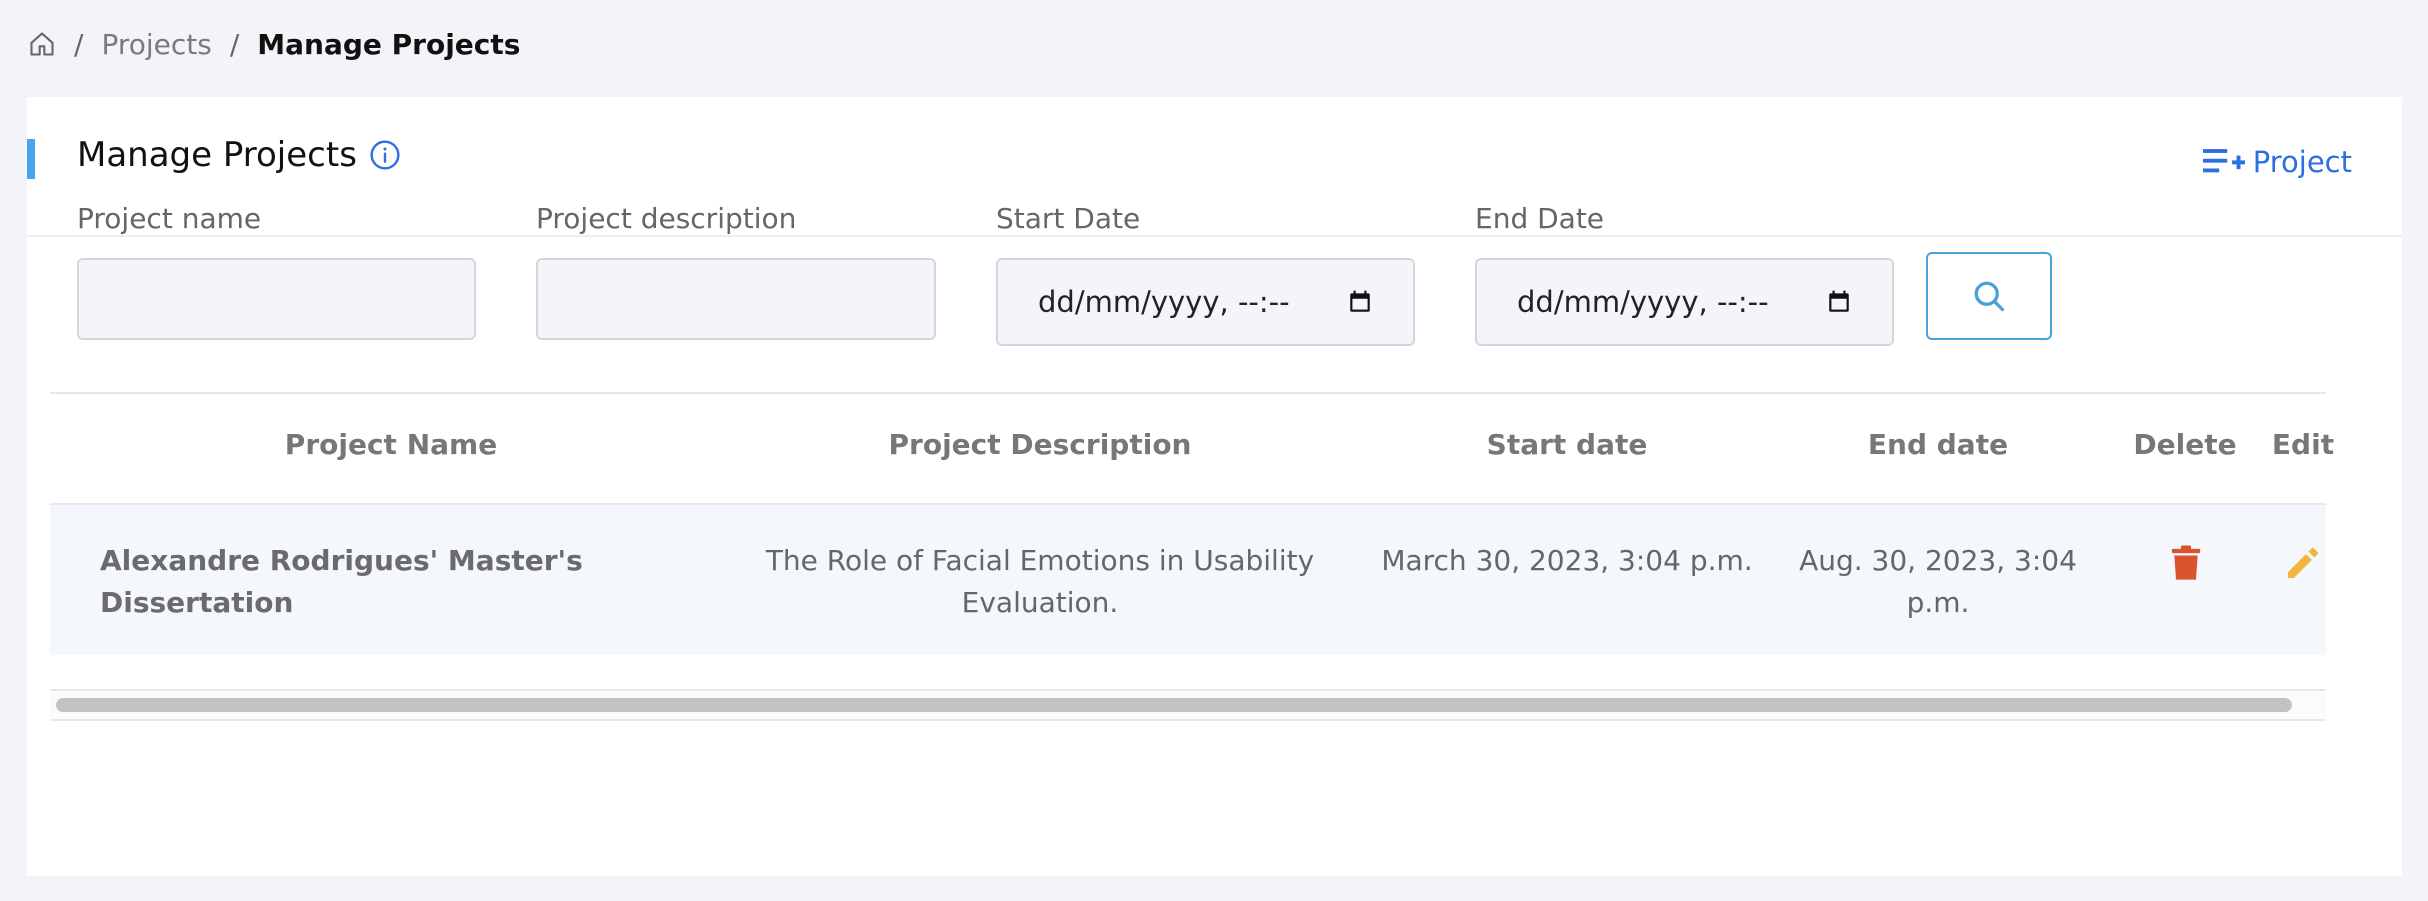 This screenshot has width=2428, height=901. Describe the element at coordinates (31, 159) in the screenshot. I see `accent-bar` at that location.